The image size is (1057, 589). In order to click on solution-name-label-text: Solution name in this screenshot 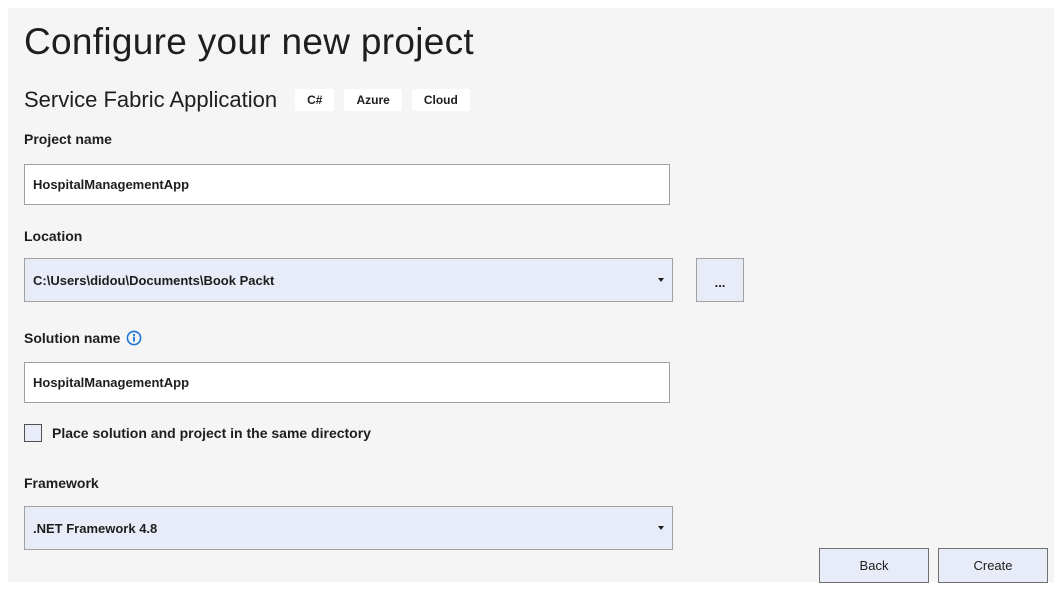, I will do `click(72, 338)`.